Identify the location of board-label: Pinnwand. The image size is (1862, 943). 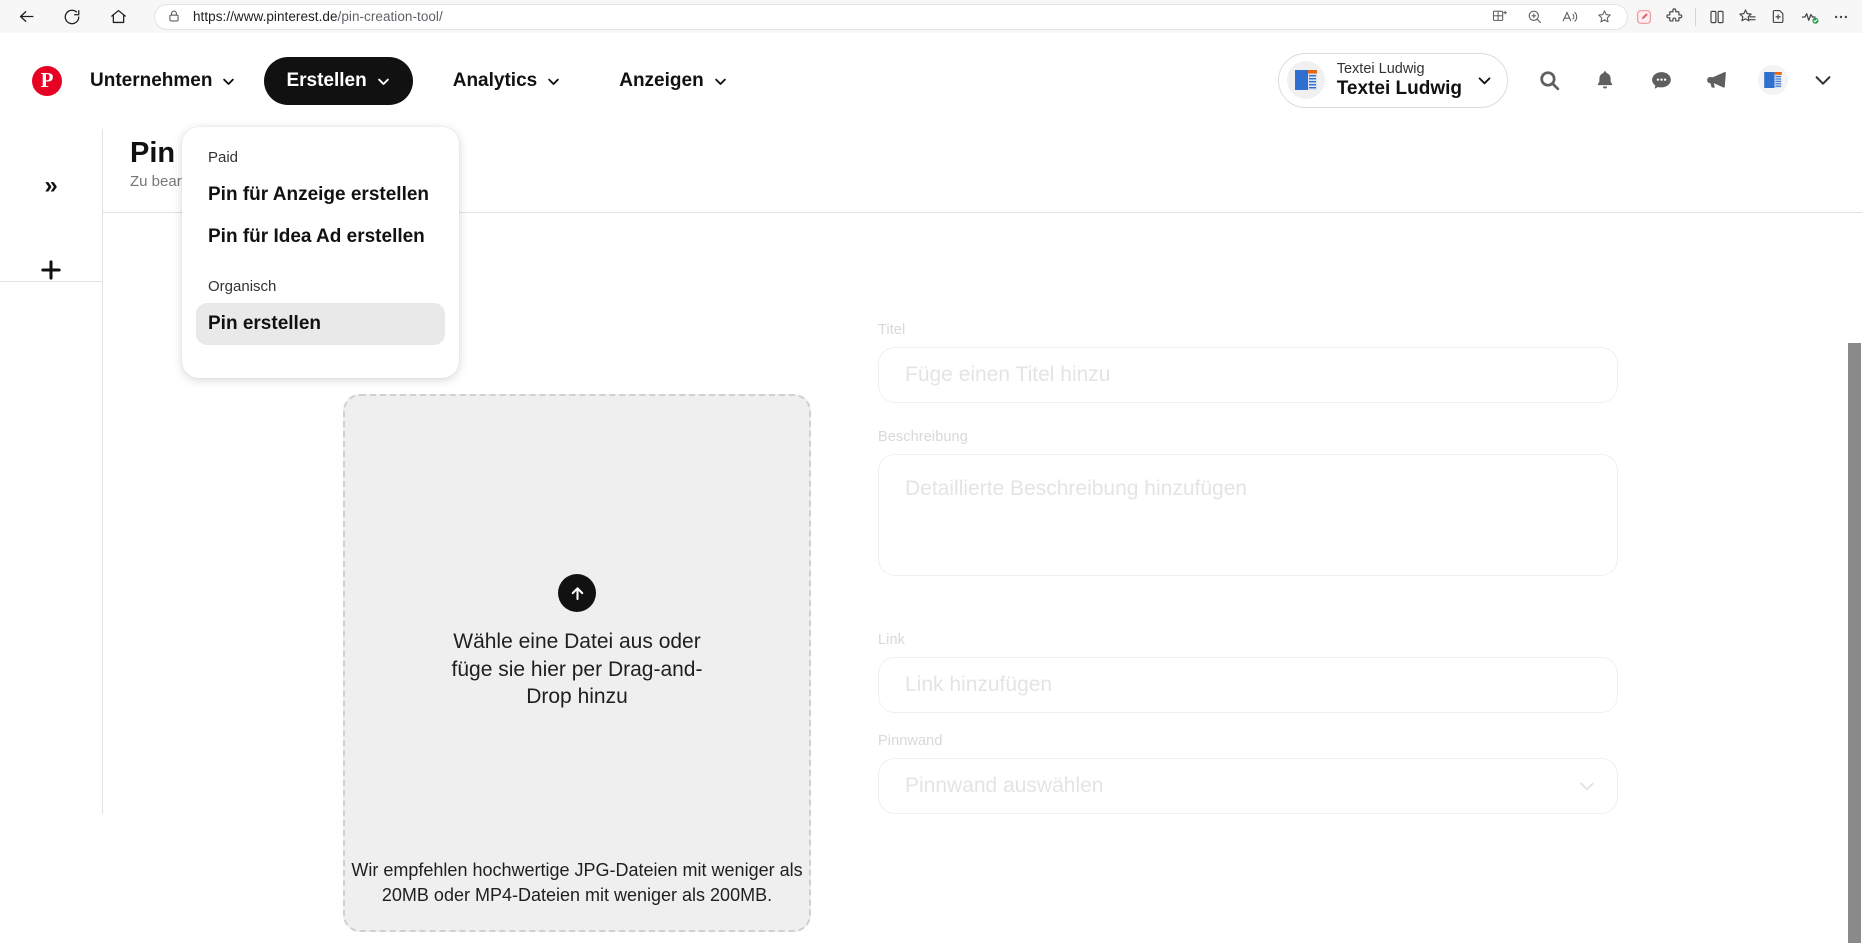
(910, 741).